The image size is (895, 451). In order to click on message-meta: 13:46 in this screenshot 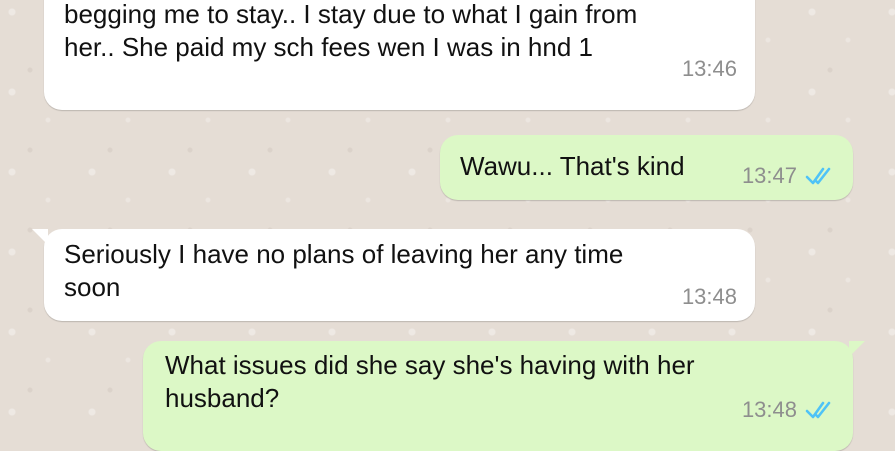, I will do `click(709, 69)`.